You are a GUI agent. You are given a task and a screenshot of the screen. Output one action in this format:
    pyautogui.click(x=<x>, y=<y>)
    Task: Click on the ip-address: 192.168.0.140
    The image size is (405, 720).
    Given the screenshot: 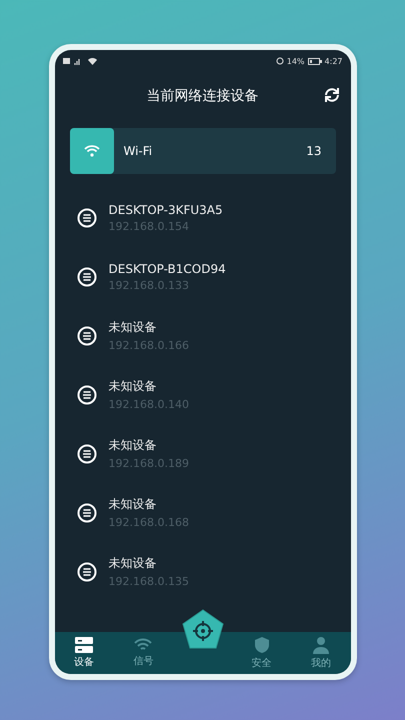 What is the action you would take?
    pyautogui.click(x=148, y=404)
    